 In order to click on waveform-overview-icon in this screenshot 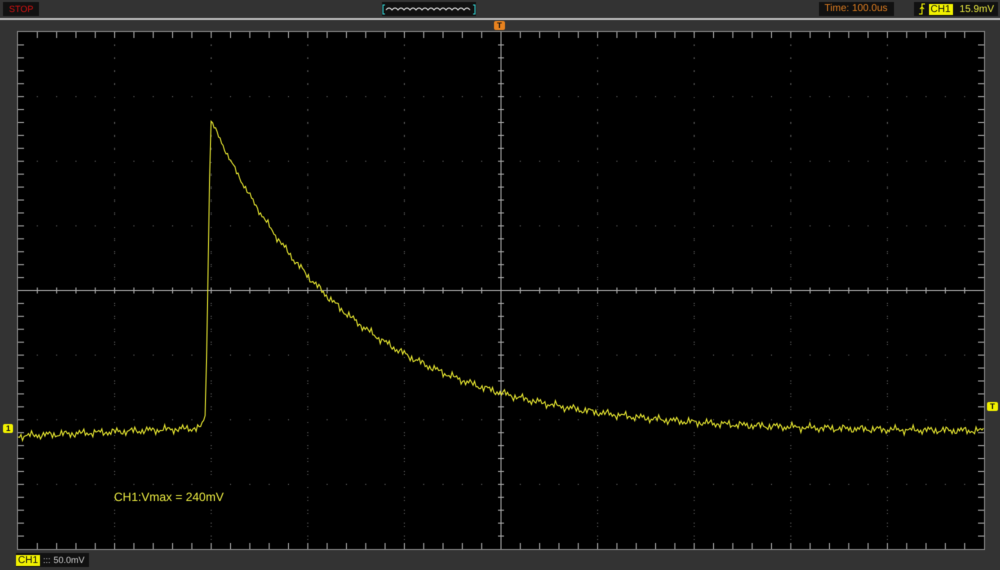, I will do `click(429, 9)`.